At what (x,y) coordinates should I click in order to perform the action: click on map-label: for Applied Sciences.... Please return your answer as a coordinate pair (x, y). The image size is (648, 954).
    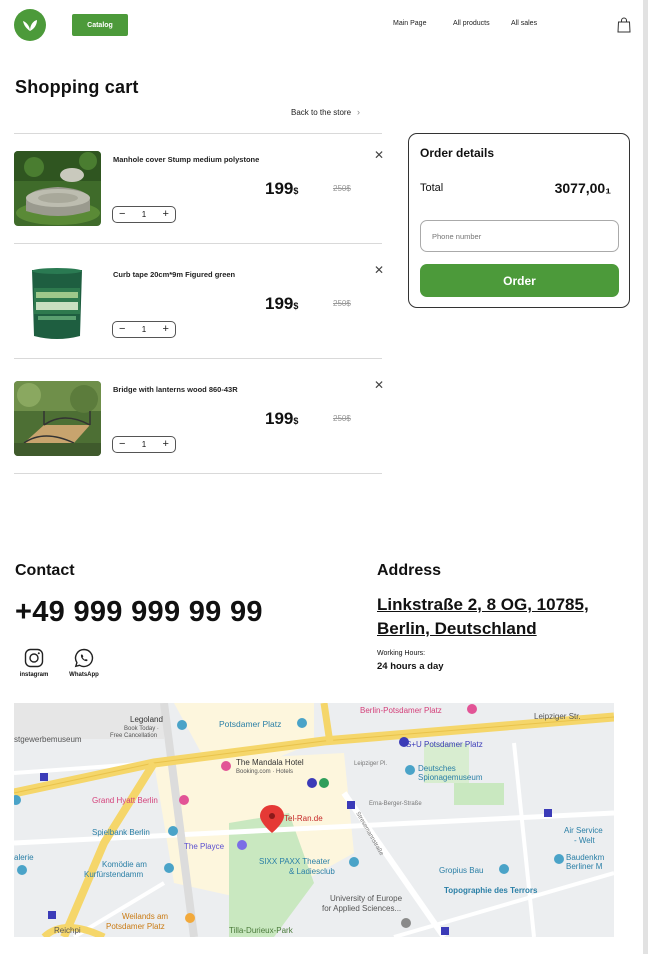
    Looking at the image, I should click on (361, 908).